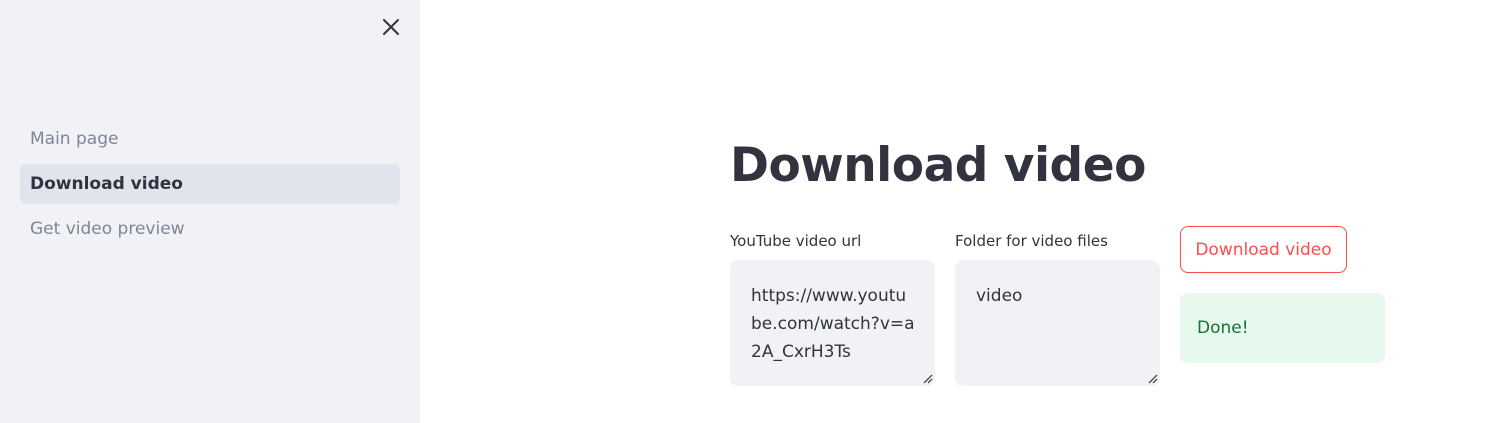 This screenshot has width=1510, height=423. What do you see at coordinates (1057, 323) in the screenshot?
I see `folder-textarea: video` at bounding box center [1057, 323].